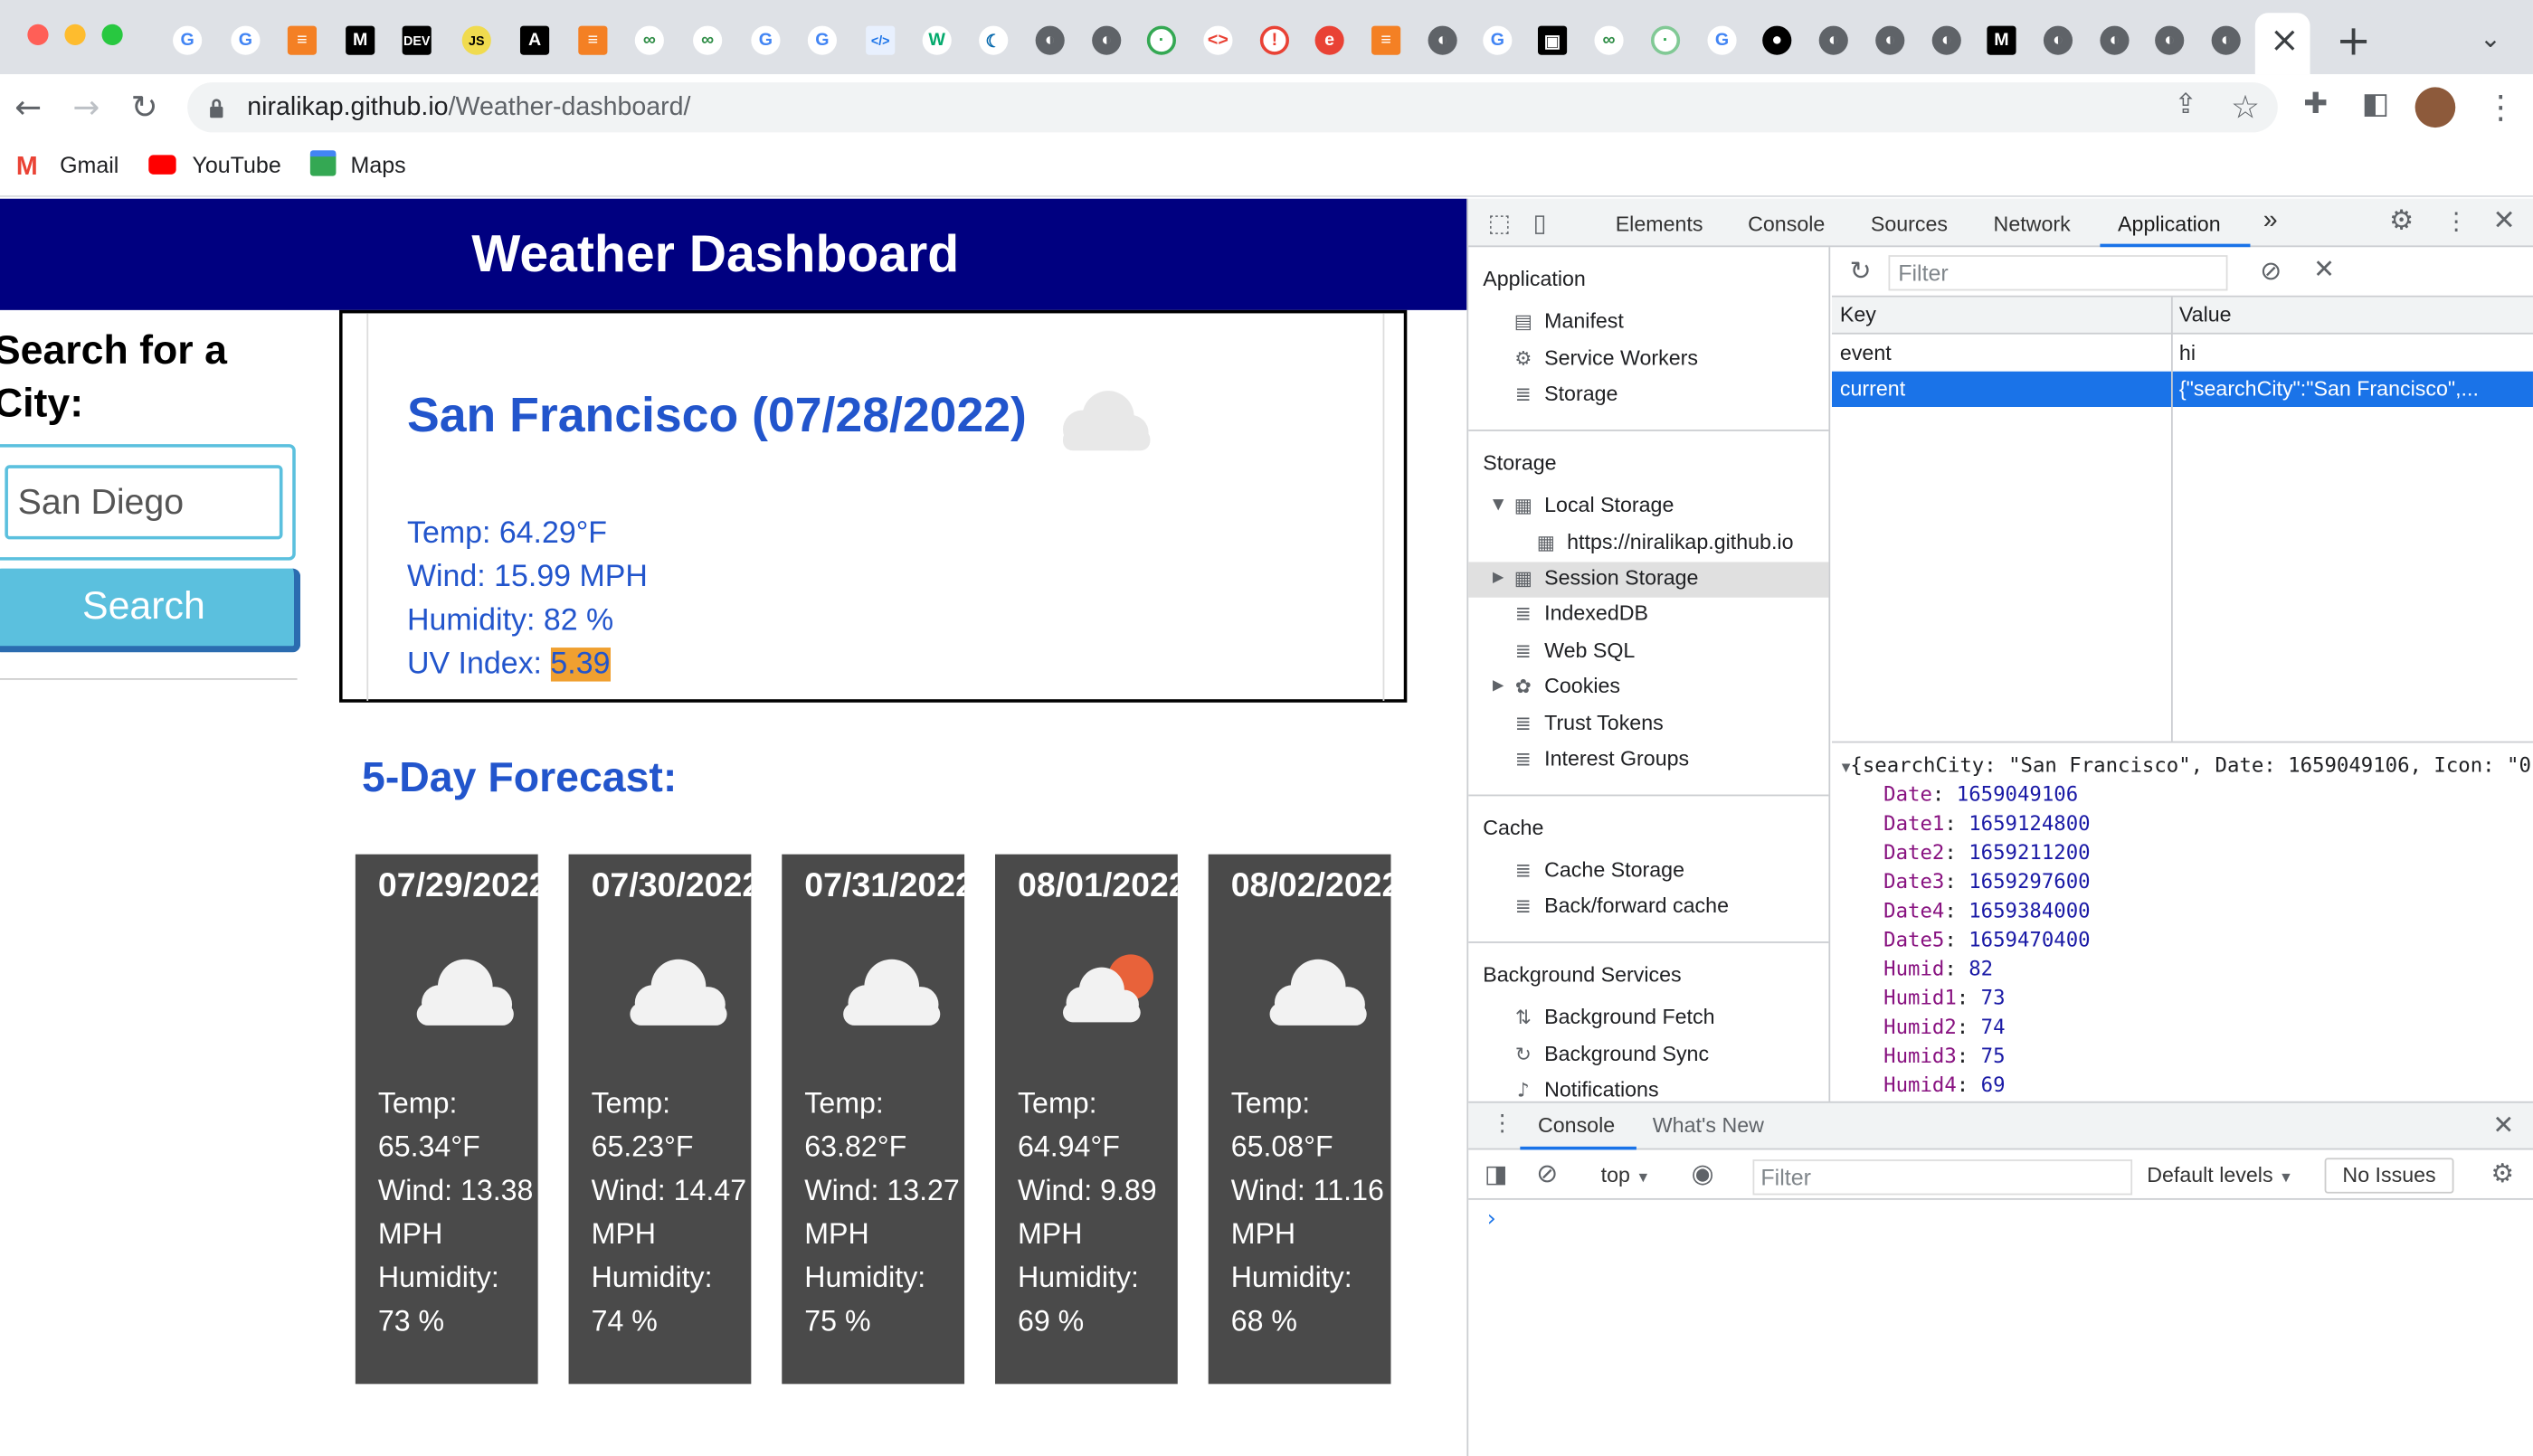 This screenshot has width=2533, height=1456. Describe the element at coordinates (1585, 1089) in the screenshot. I see `sidebar-item-notifications: ♪ Notifications` at that location.